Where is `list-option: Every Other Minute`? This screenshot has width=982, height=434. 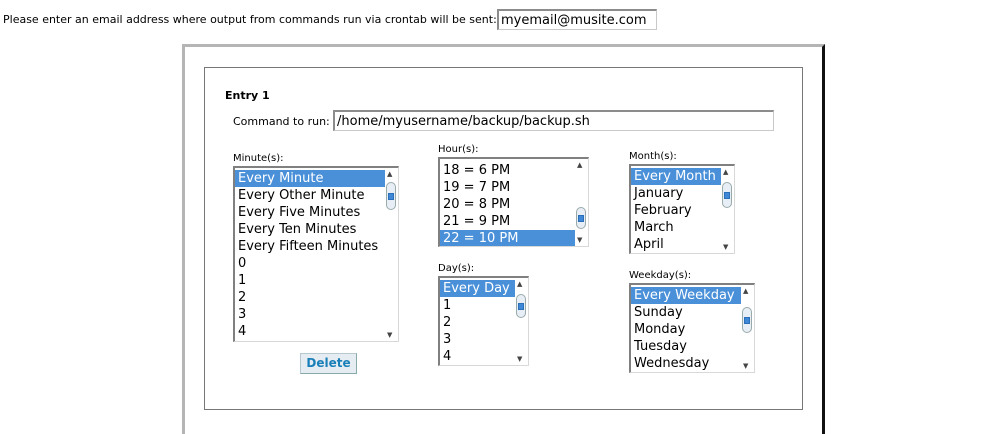 list-option: Every Other Minute is located at coordinates (311, 195).